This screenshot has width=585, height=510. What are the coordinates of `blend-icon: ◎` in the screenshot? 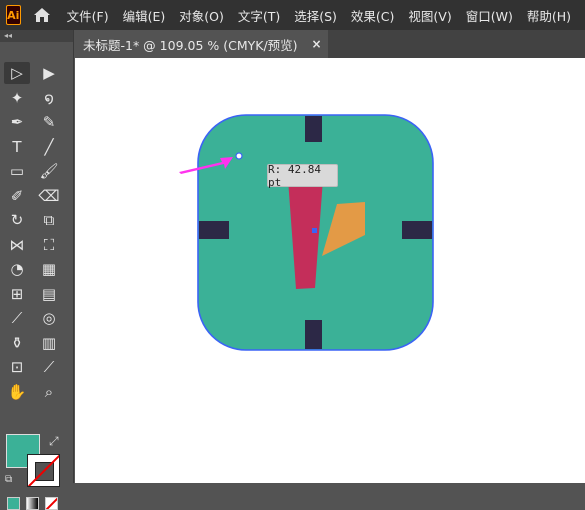 It's located at (49, 318).